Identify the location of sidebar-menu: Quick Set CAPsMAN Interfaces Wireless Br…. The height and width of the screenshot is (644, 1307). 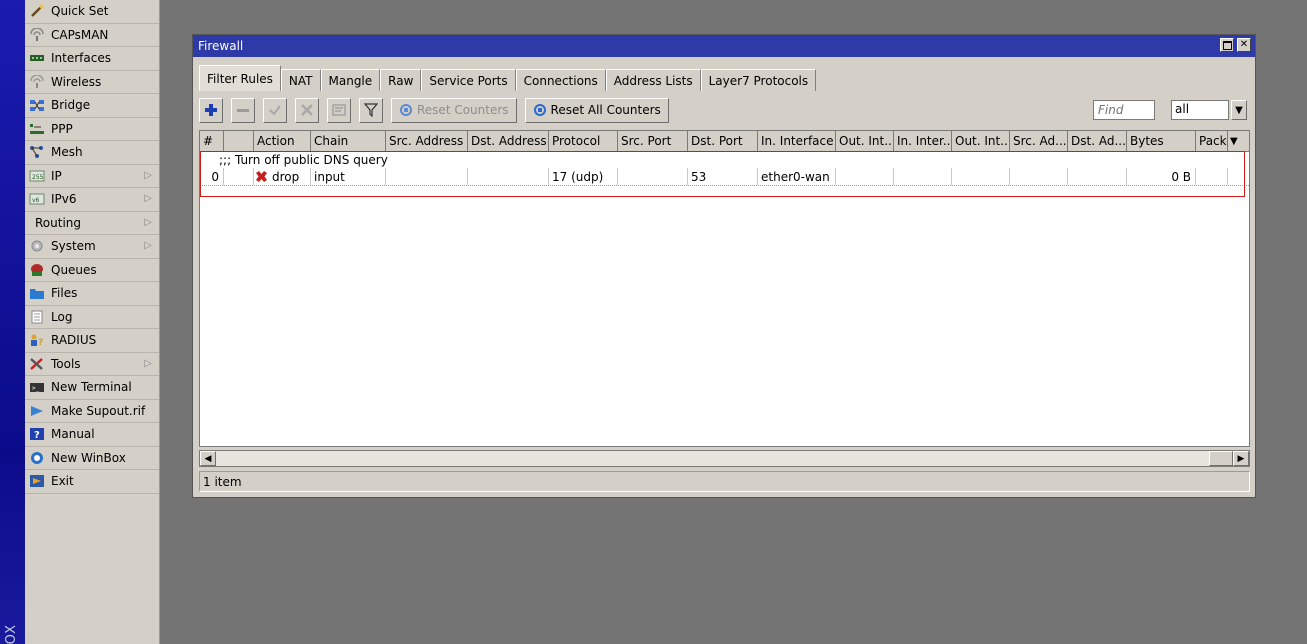
(92, 322).